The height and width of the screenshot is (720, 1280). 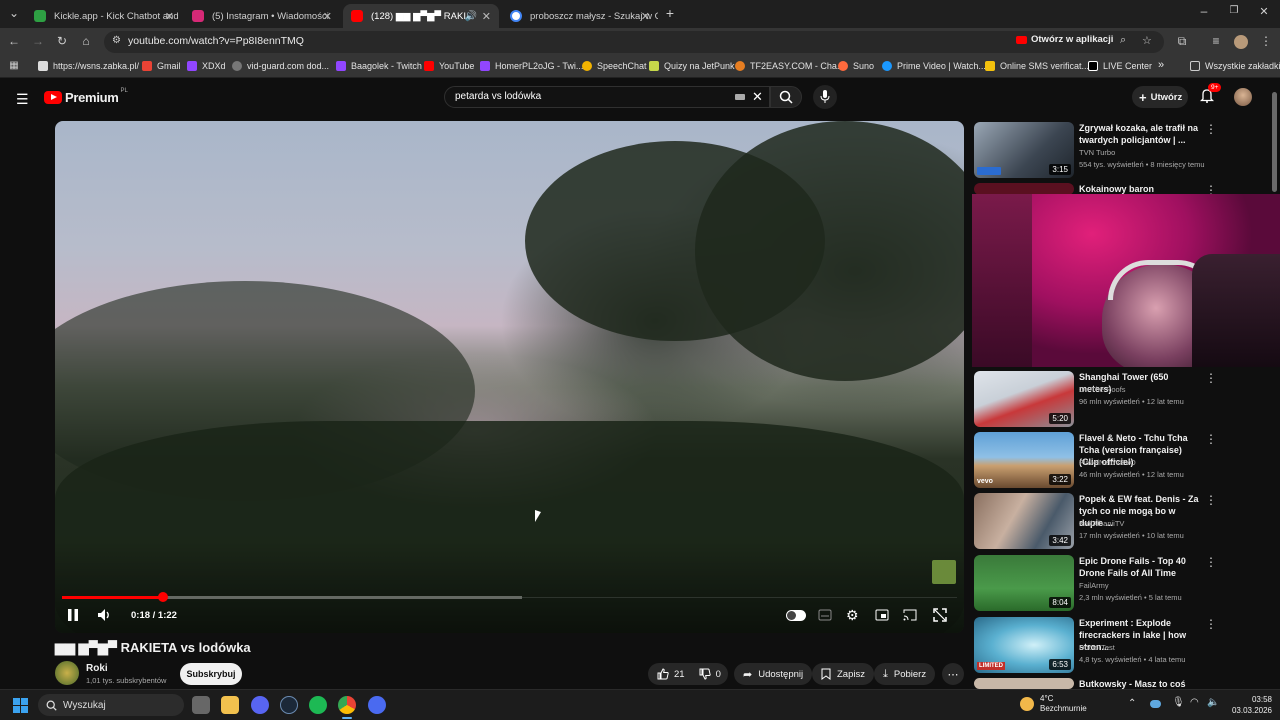 What do you see at coordinates (710, 674) in the screenshot?
I see `dislike-button: 0` at bounding box center [710, 674].